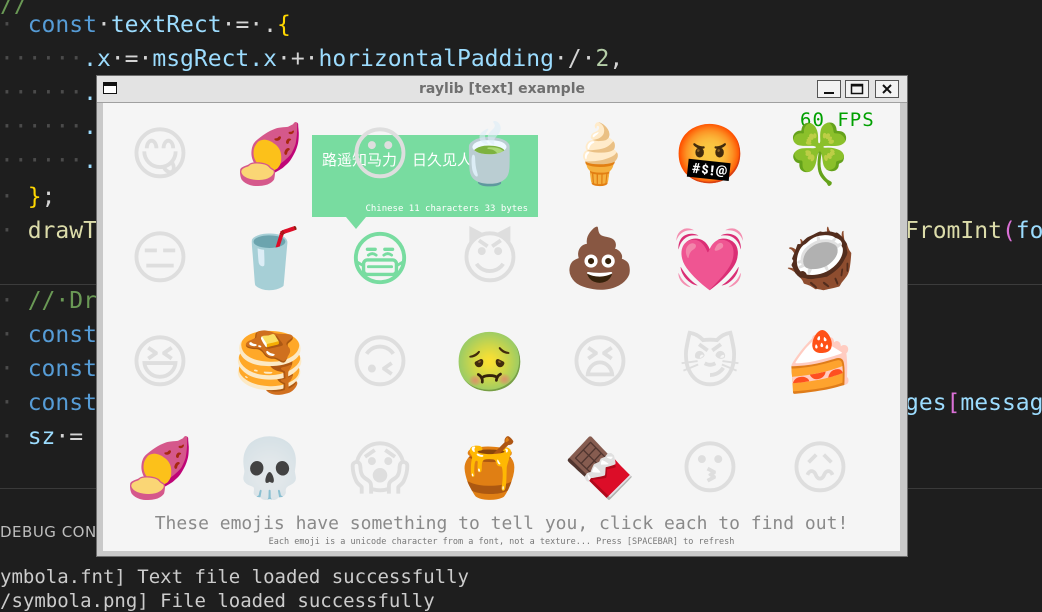 The height and width of the screenshot is (612, 1042). I want to click on maximize-icon, so click(857, 89).